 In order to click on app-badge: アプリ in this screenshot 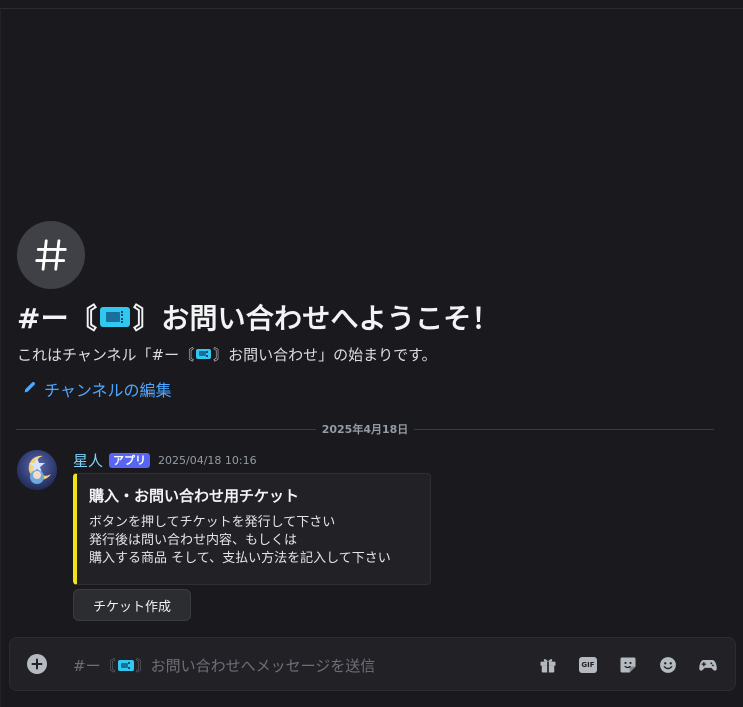, I will do `click(130, 460)`.